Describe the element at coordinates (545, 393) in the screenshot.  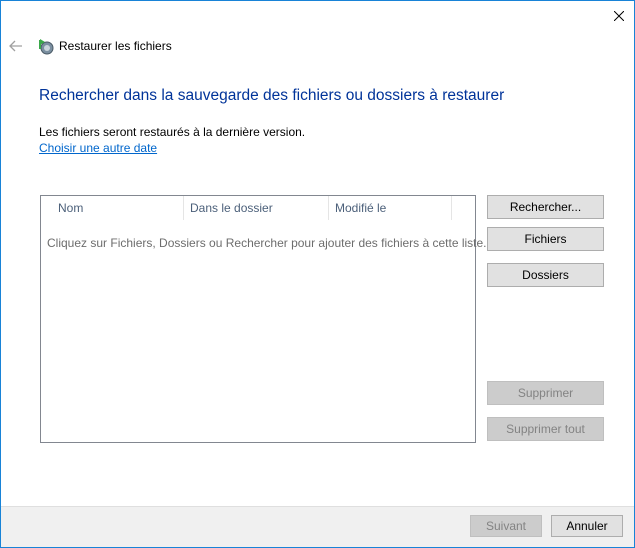
I see `remove-button: Supprimer` at that location.